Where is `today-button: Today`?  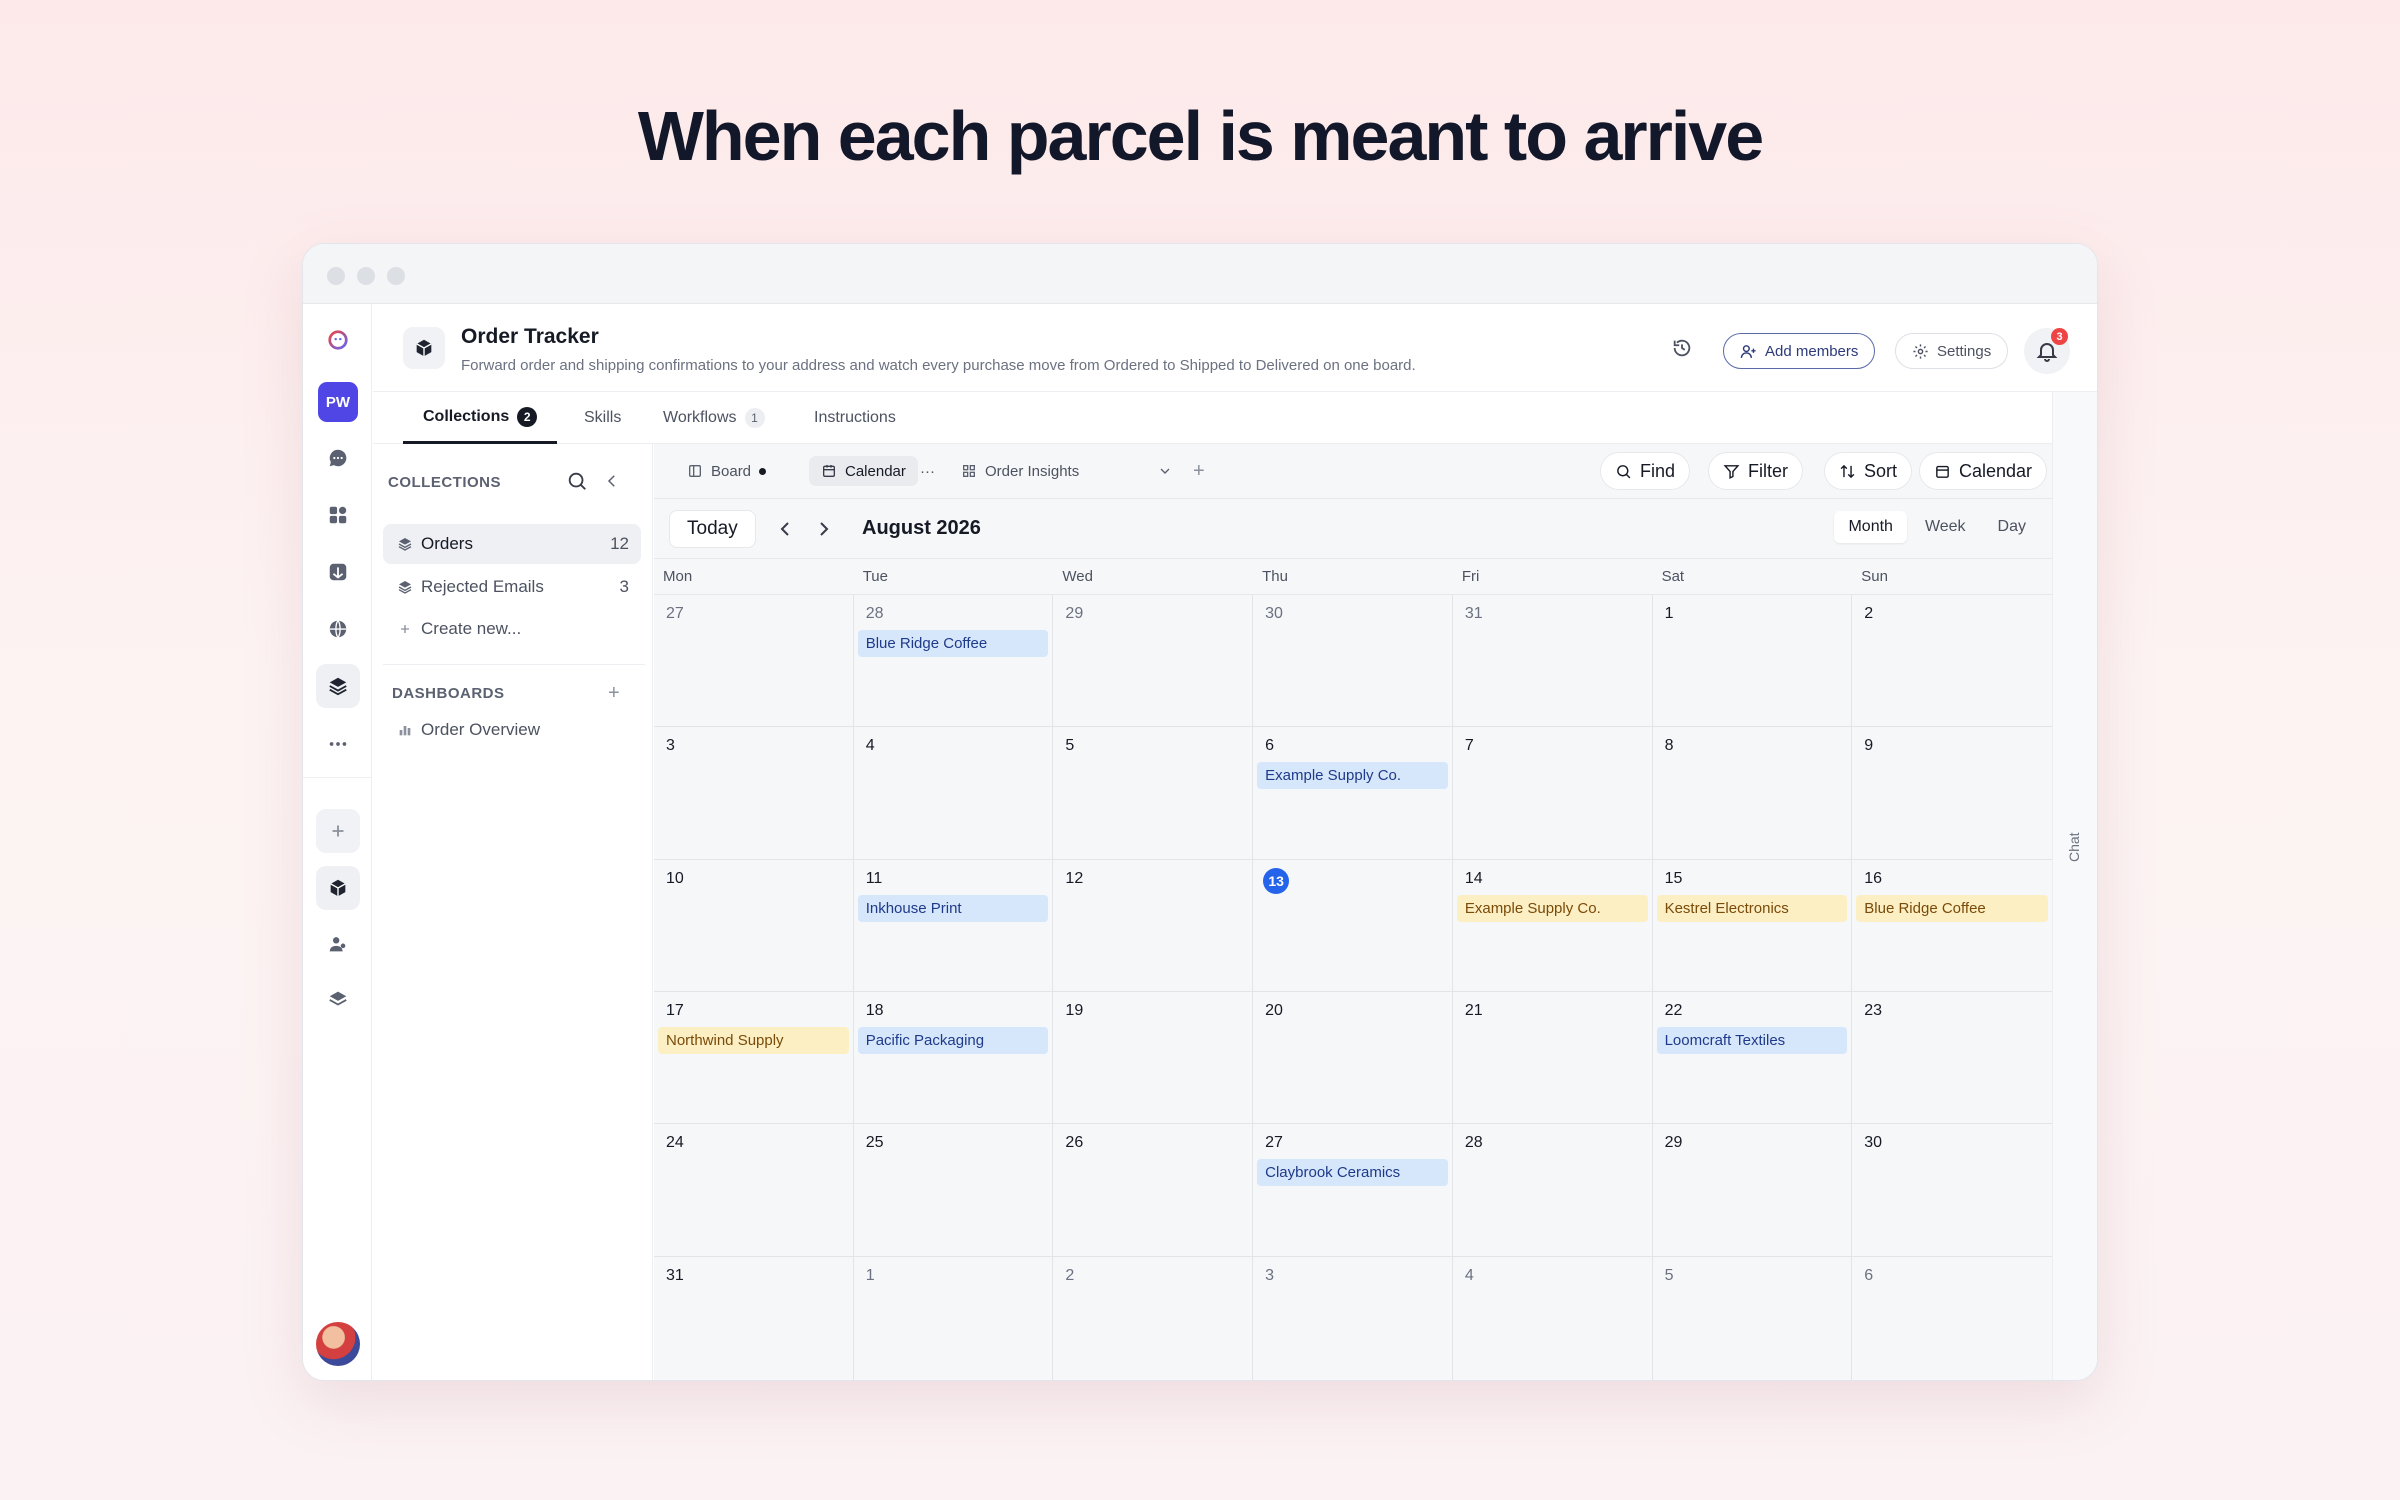 today-button: Today is located at coordinates (712, 529).